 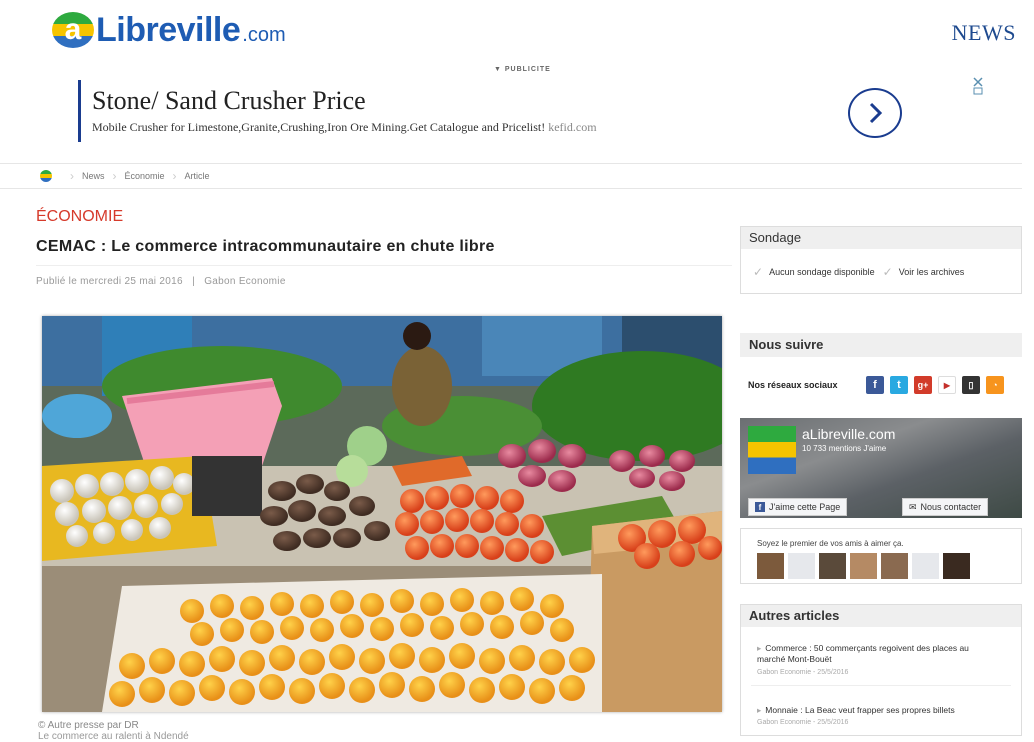 What do you see at coordinates (264, 34) in the screenshot?
I see `logo-tld: .com` at bounding box center [264, 34].